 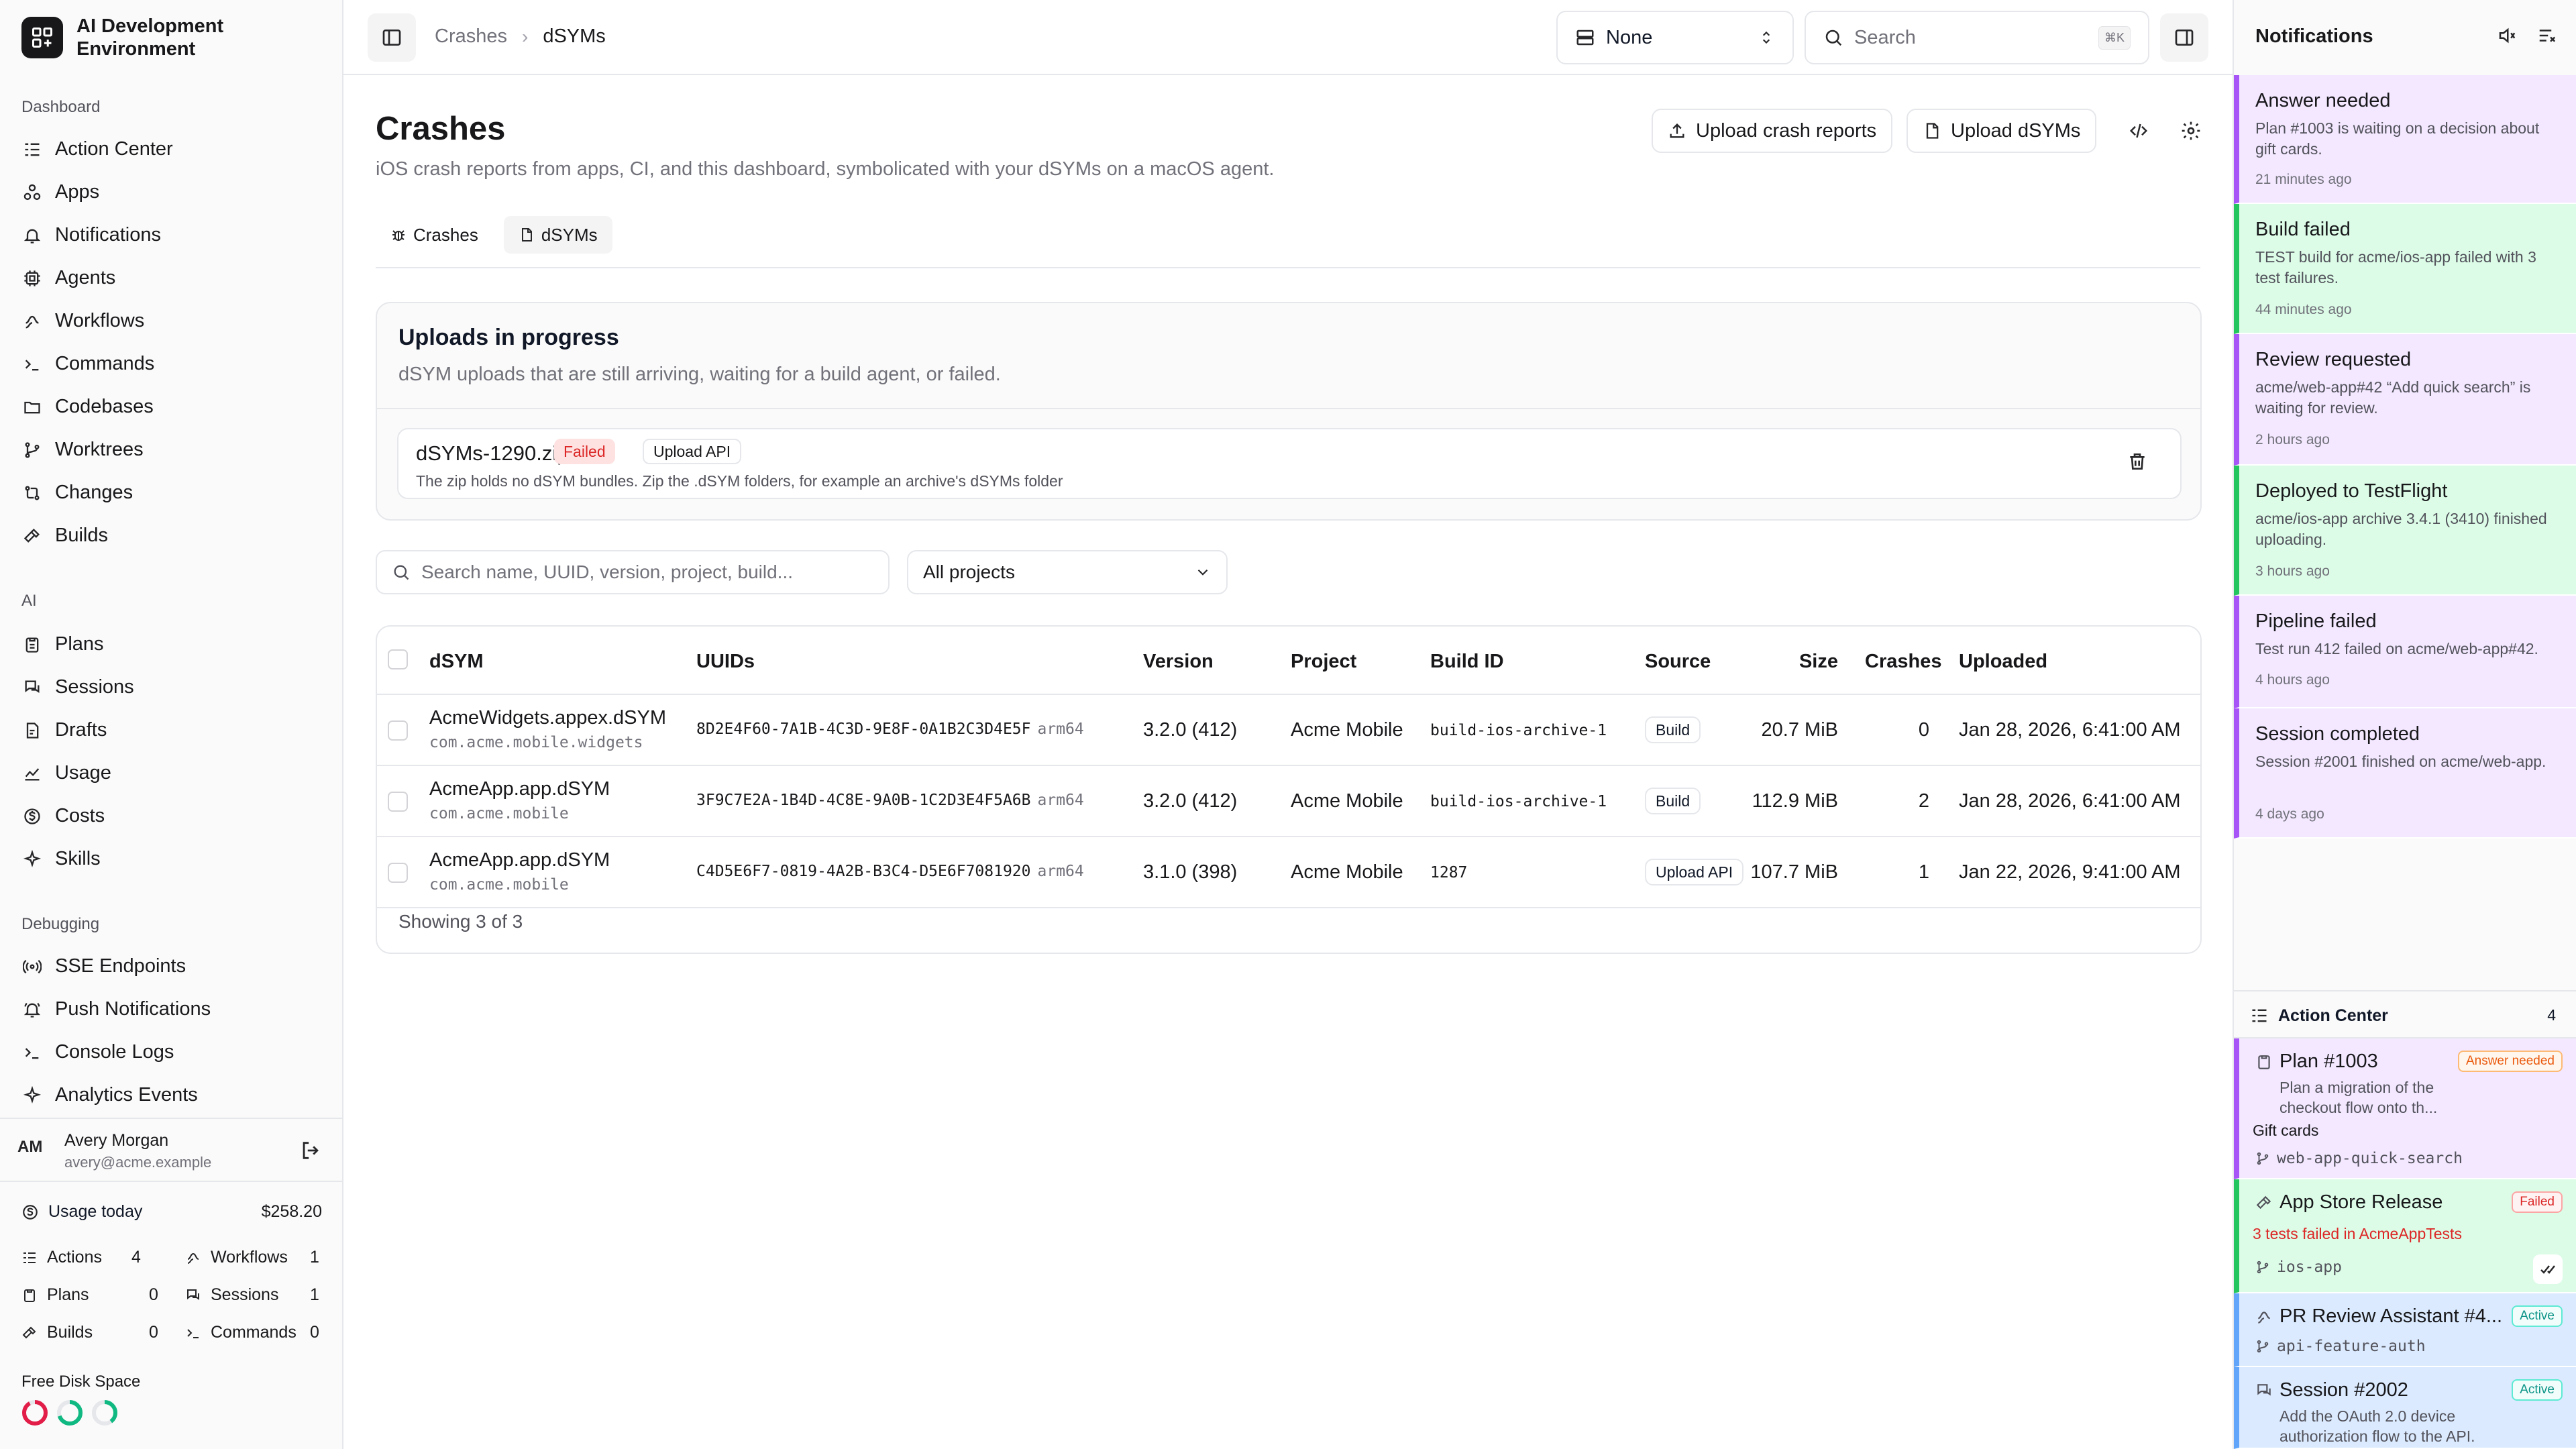 What do you see at coordinates (1067, 572) in the screenshot?
I see `project-filter-select: All projects` at bounding box center [1067, 572].